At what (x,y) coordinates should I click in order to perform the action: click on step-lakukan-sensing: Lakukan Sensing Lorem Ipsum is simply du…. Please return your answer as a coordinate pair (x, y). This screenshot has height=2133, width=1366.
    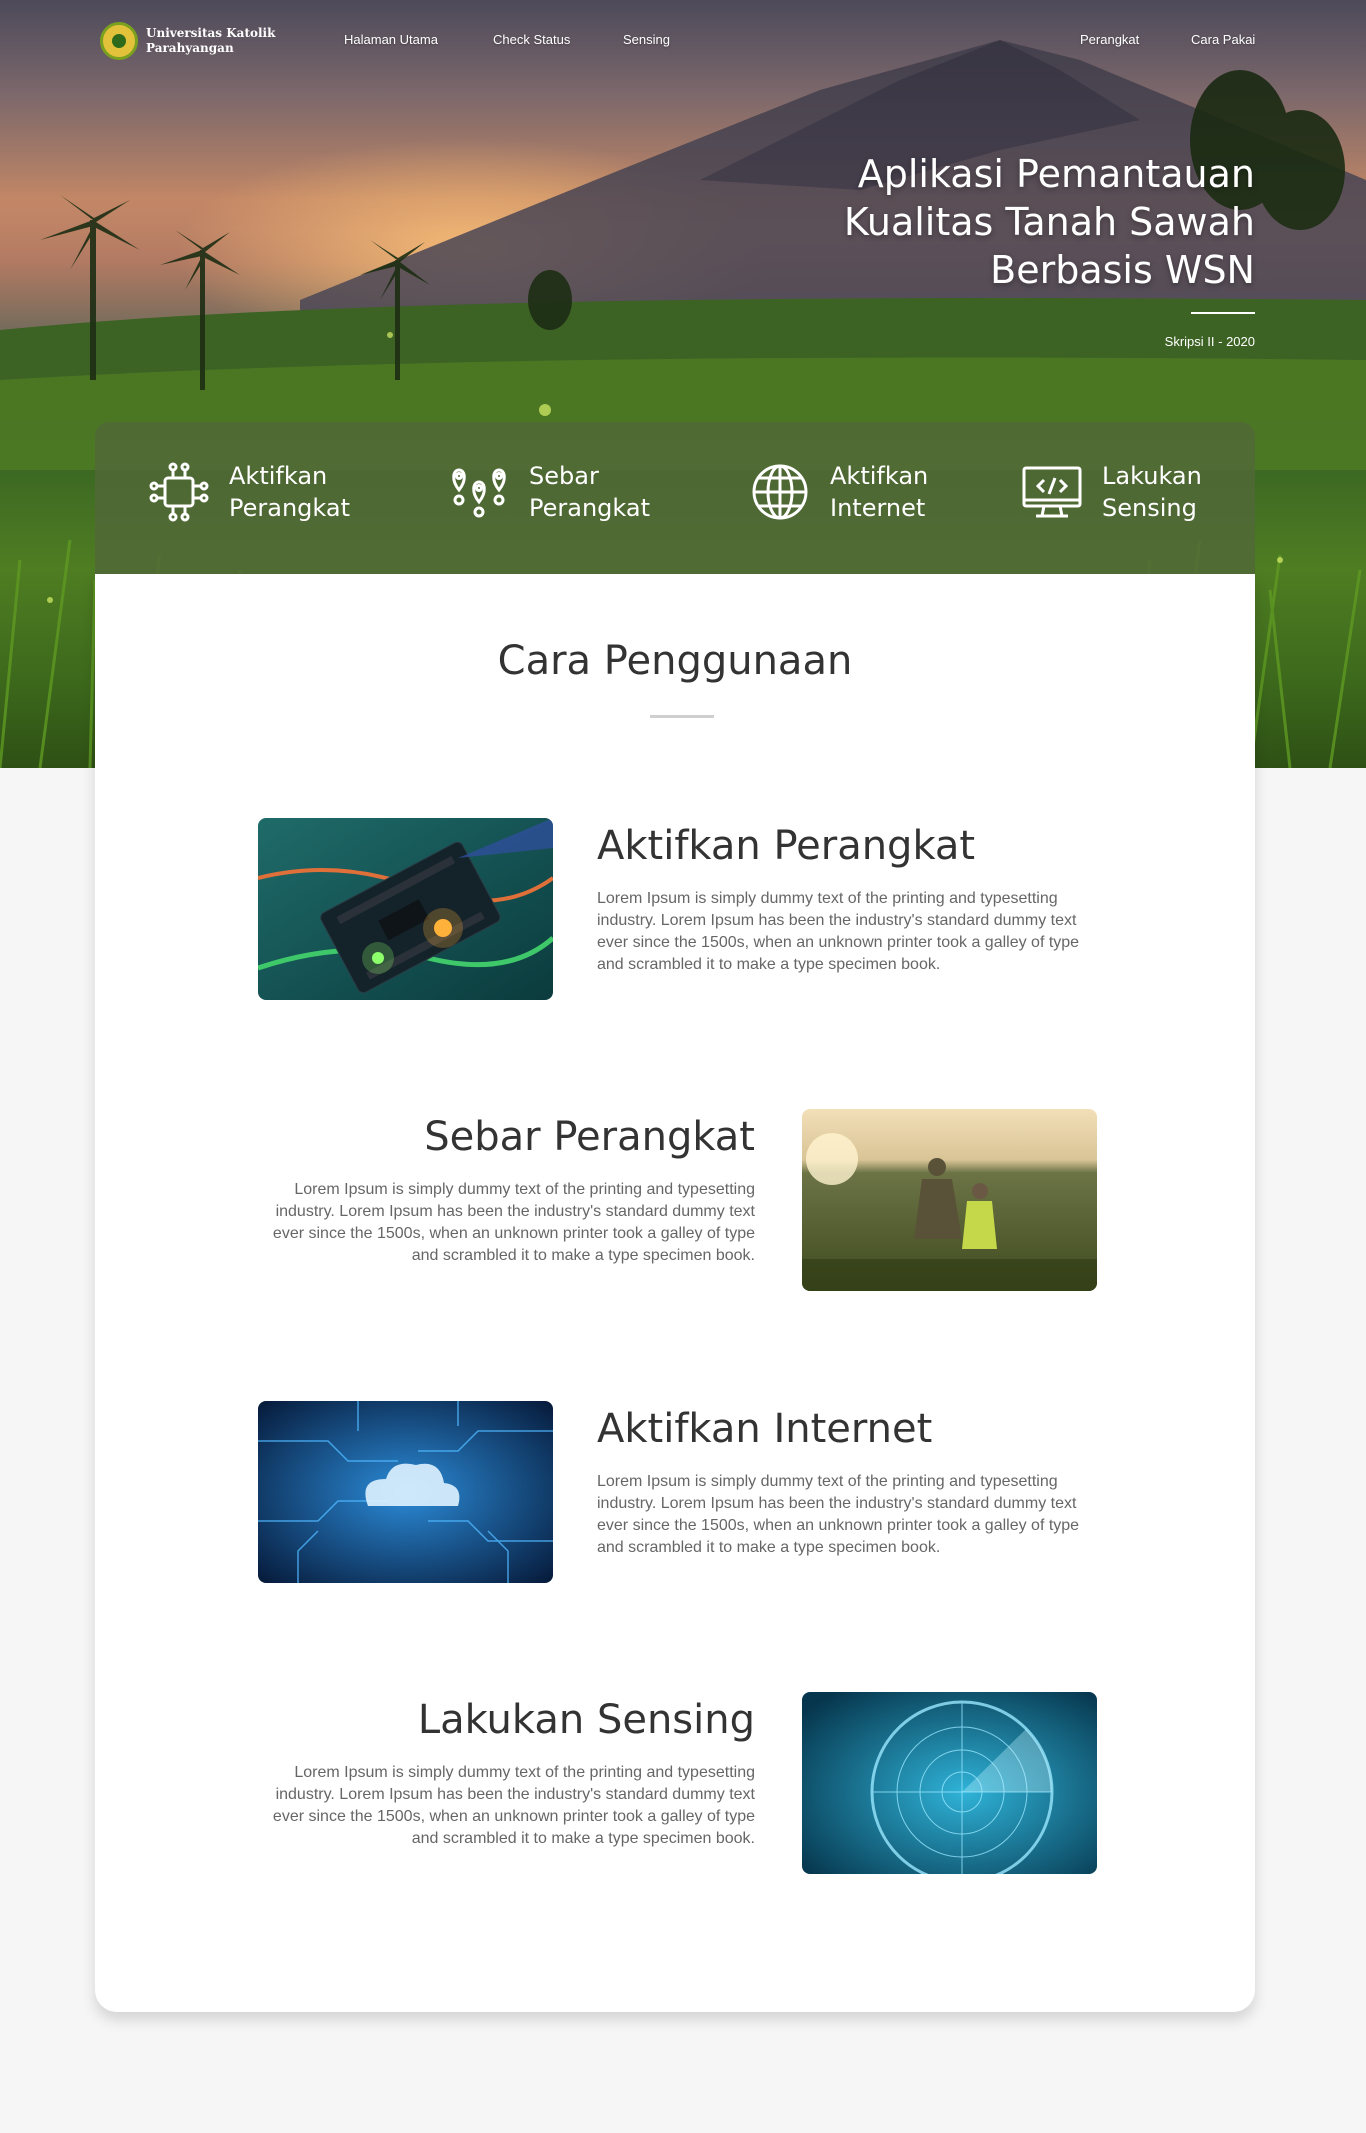
    Looking at the image, I should click on (725, 1783).